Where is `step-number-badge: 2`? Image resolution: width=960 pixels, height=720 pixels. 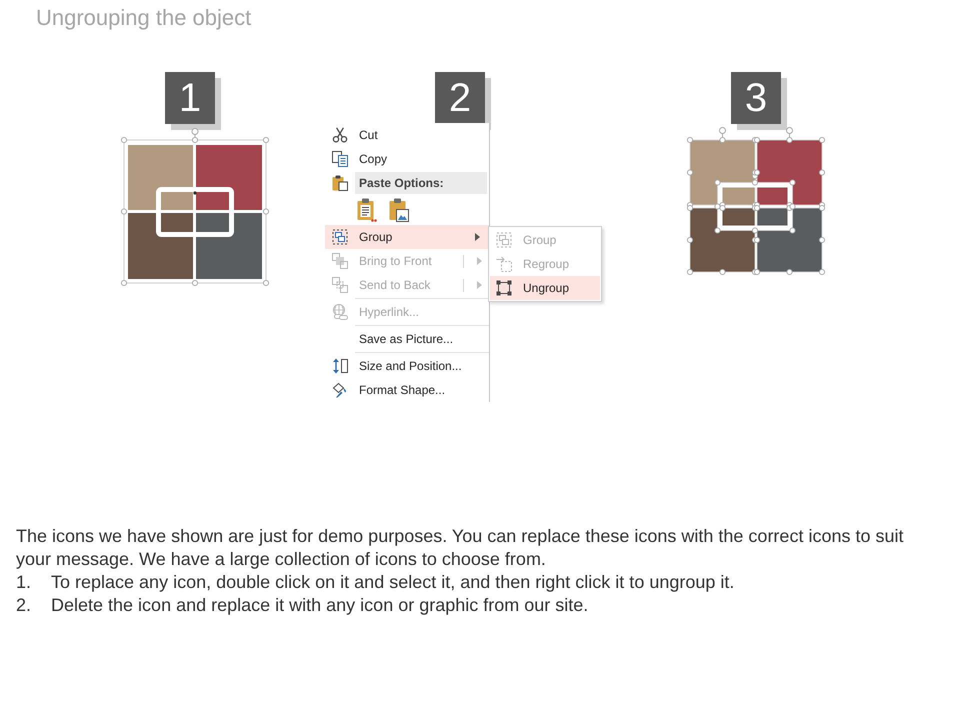 step-number-badge: 2 is located at coordinates (460, 98).